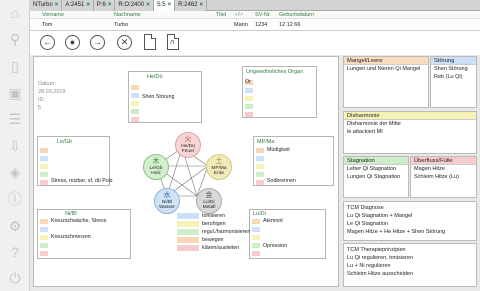  What do you see at coordinates (263, 15) in the screenshot?
I see `column-header: SV-Nr.` at bounding box center [263, 15].